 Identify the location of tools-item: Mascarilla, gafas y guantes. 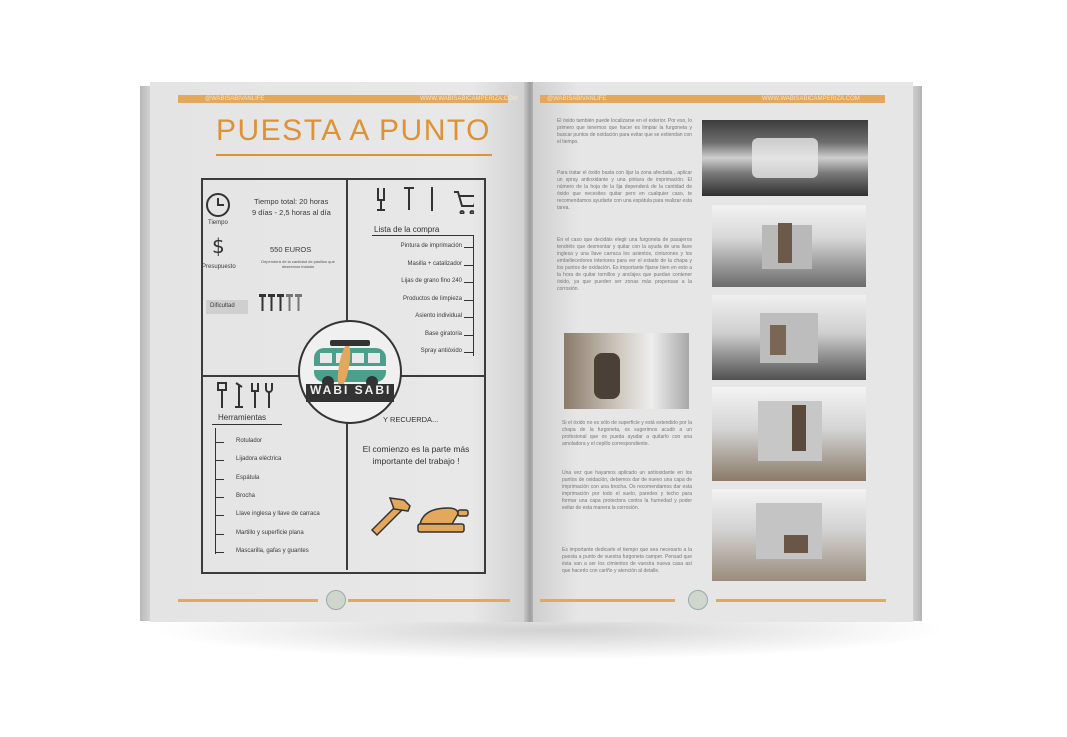
(272, 550).